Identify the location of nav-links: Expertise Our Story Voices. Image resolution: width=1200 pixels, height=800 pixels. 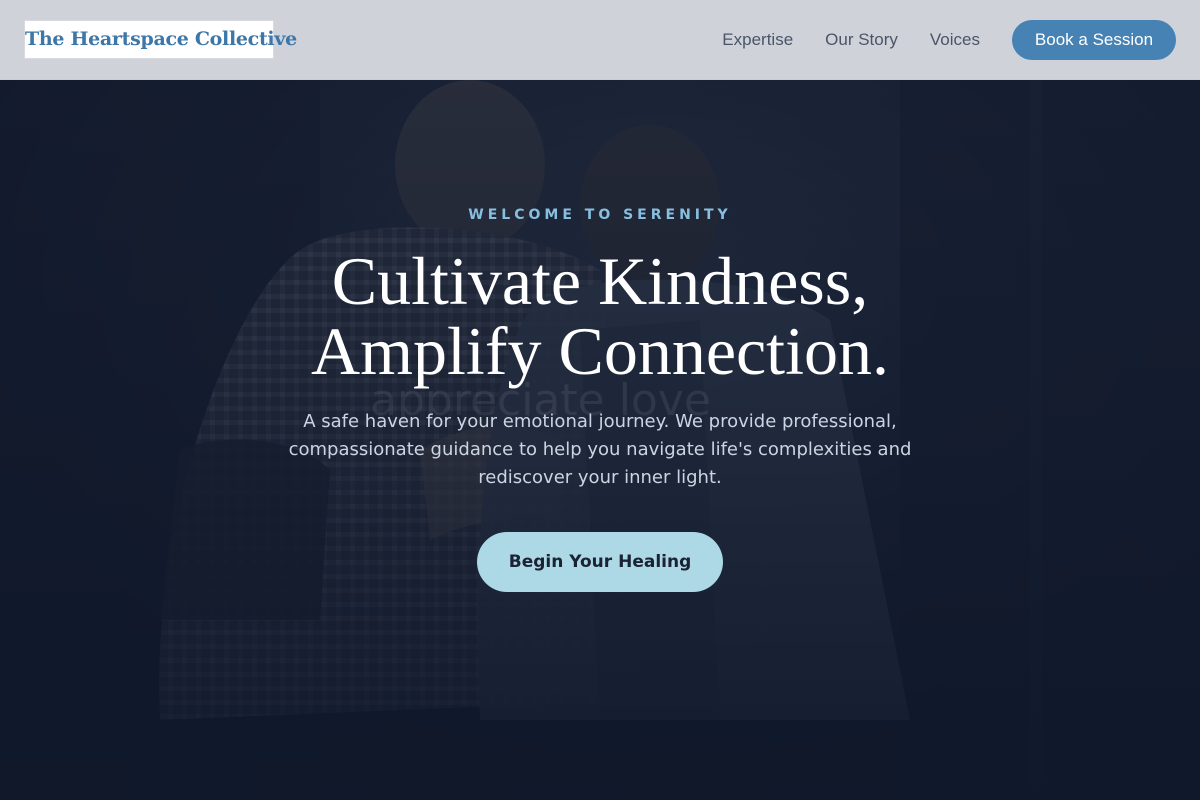
(851, 40).